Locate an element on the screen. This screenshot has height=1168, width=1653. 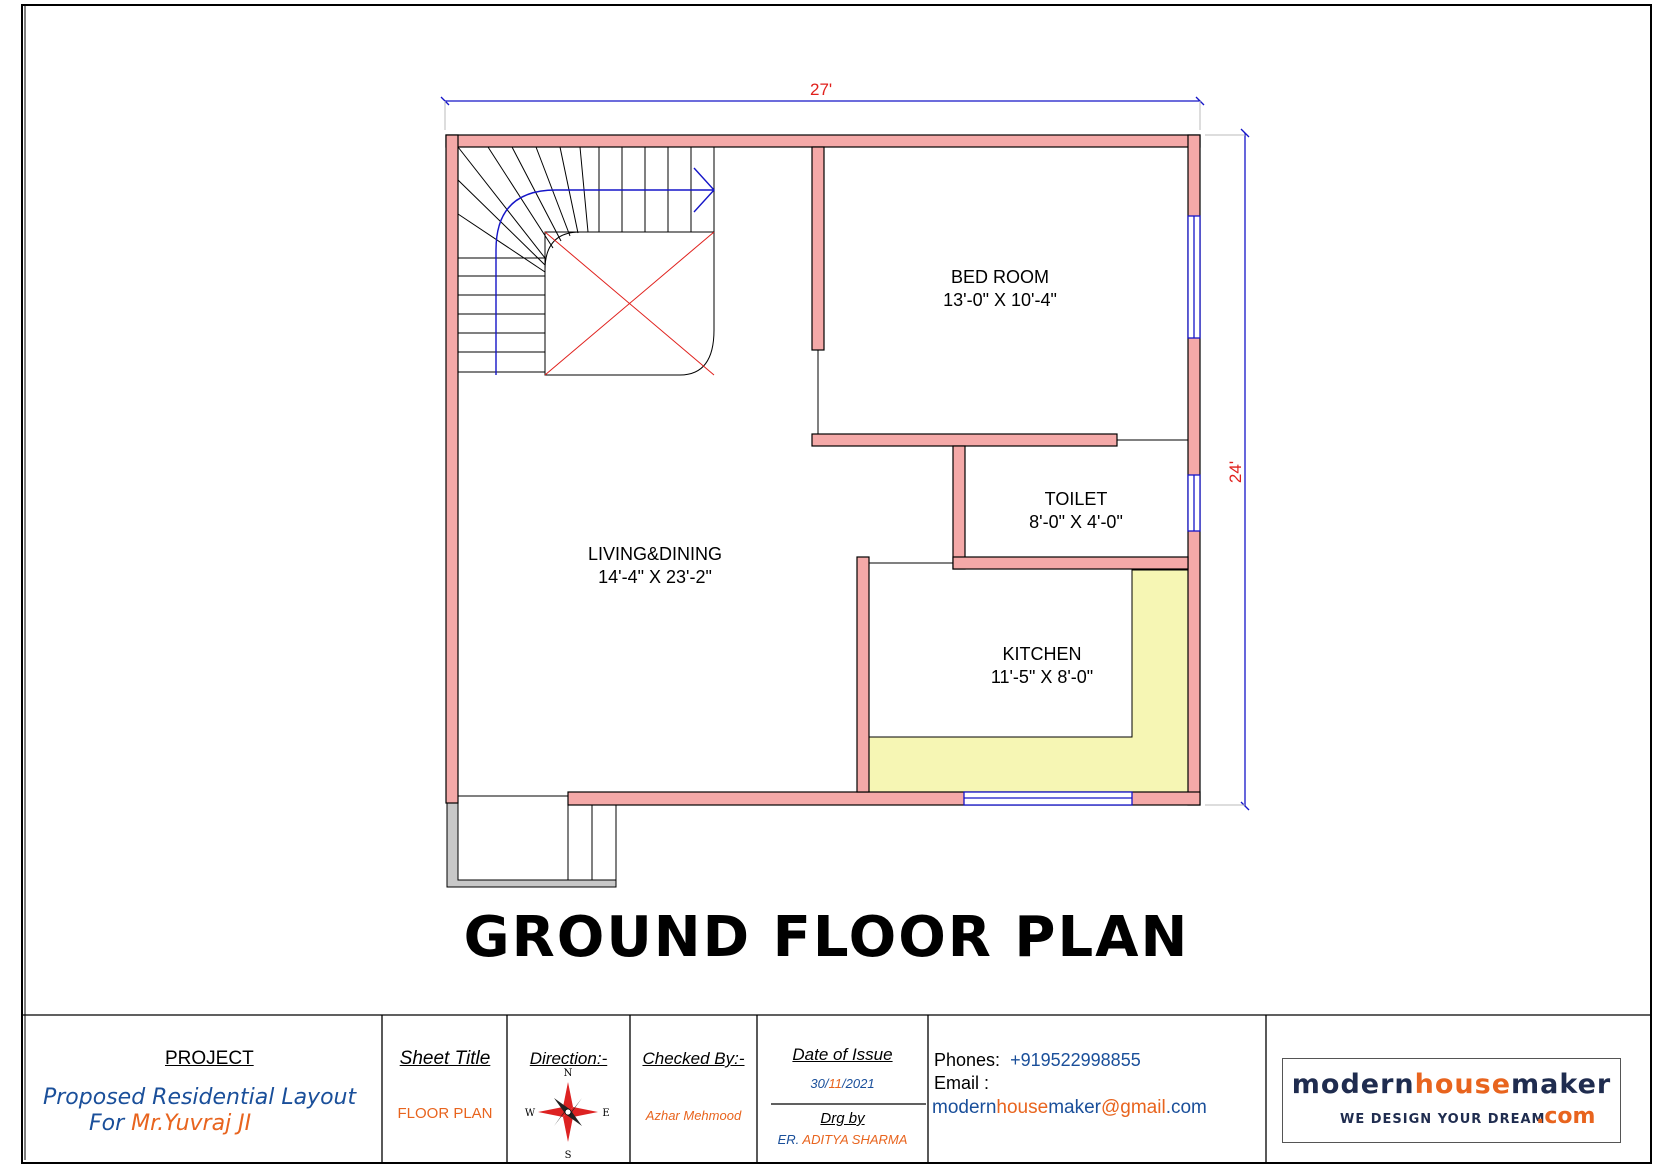
email-part-2: house is located at coordinates (1022, 1107).